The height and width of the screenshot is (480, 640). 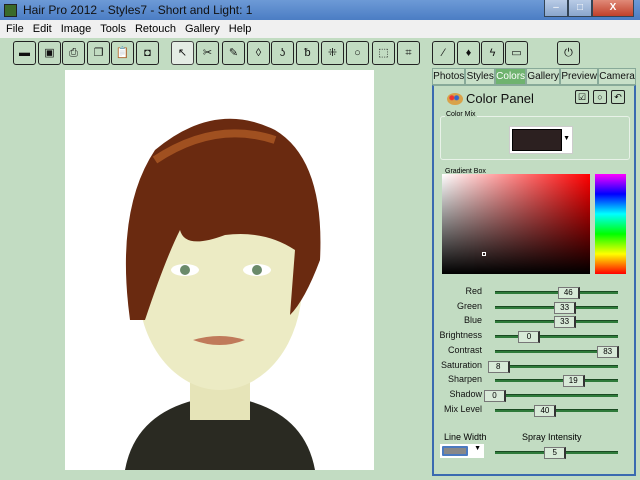 I want to click on eyedropper-button: ✎, so click(x=233, y=53).